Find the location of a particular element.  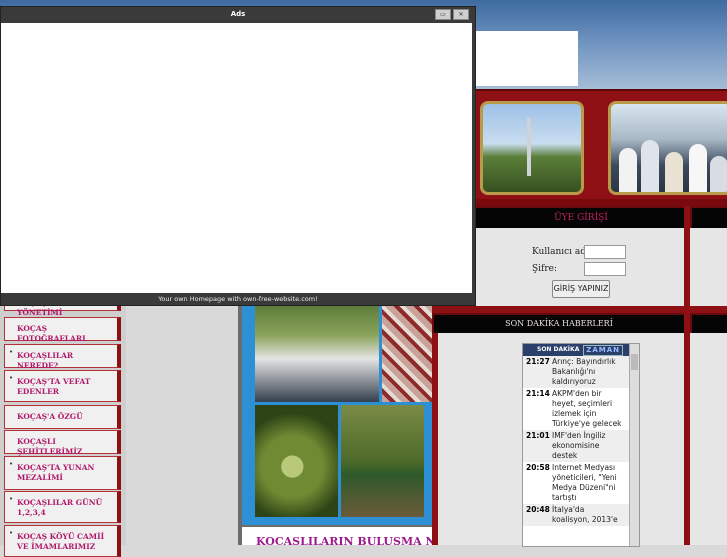

scrollbar-thumb is located at coordinates (634, 362).